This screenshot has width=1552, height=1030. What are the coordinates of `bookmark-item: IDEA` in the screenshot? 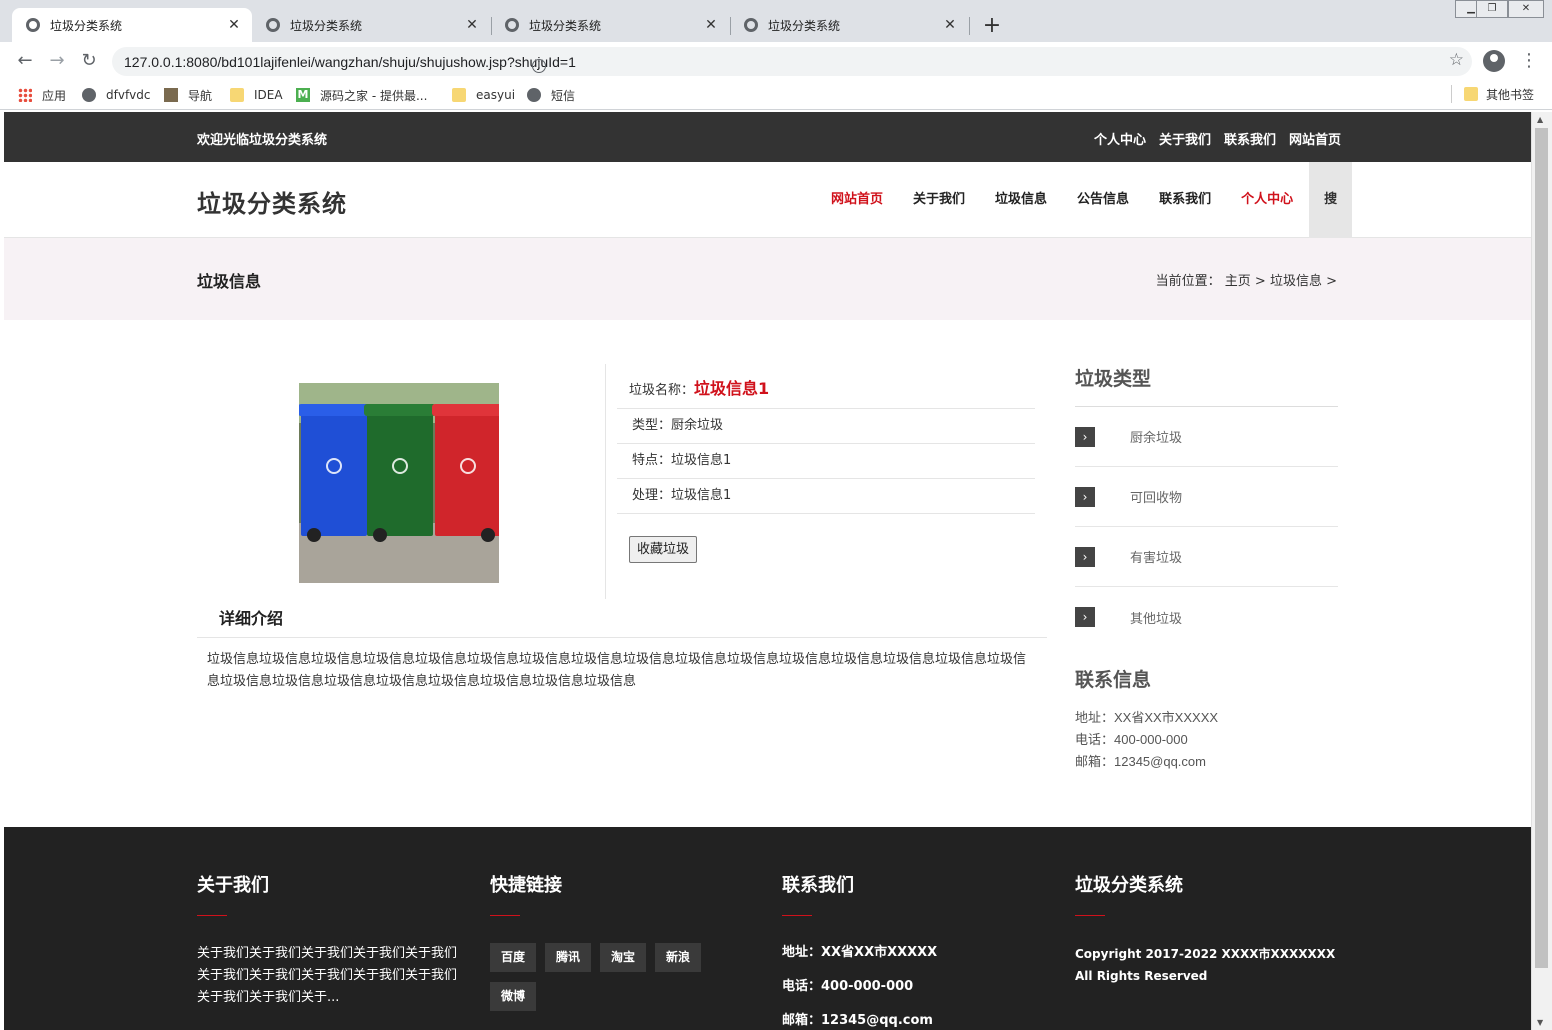 It's located at (256, 95).